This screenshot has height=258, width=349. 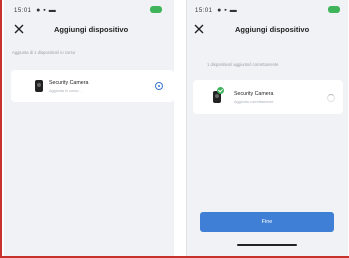 What do you see at coordinates (159, 86) in the screenshot?
I see `loading-ring-icon` at bounding box center [159, 86].